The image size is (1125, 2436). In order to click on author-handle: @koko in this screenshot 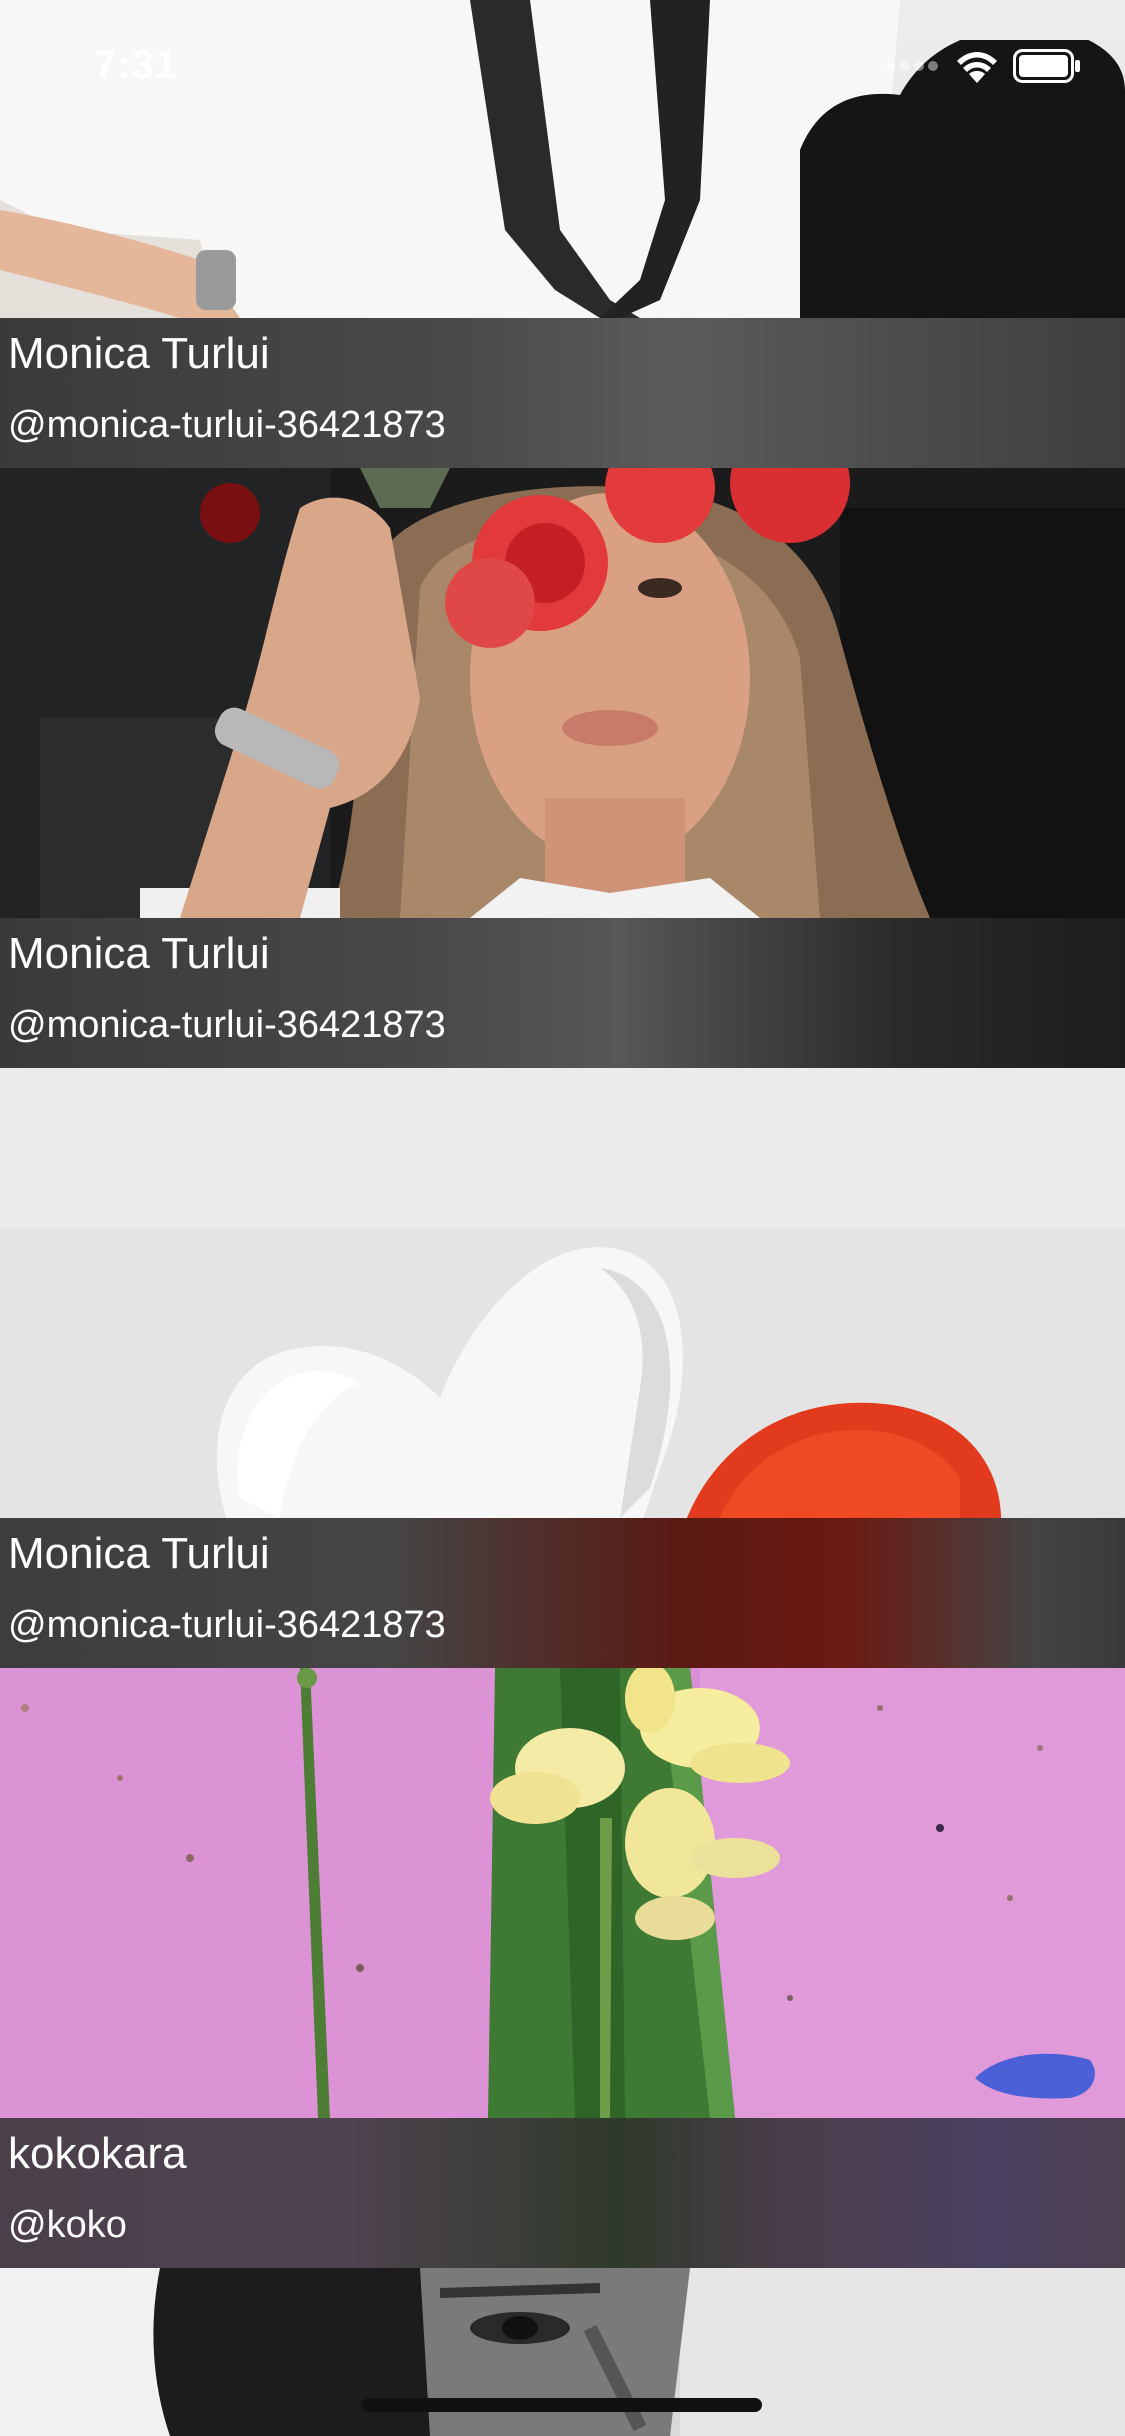, I will do `click(67, 2225)`.